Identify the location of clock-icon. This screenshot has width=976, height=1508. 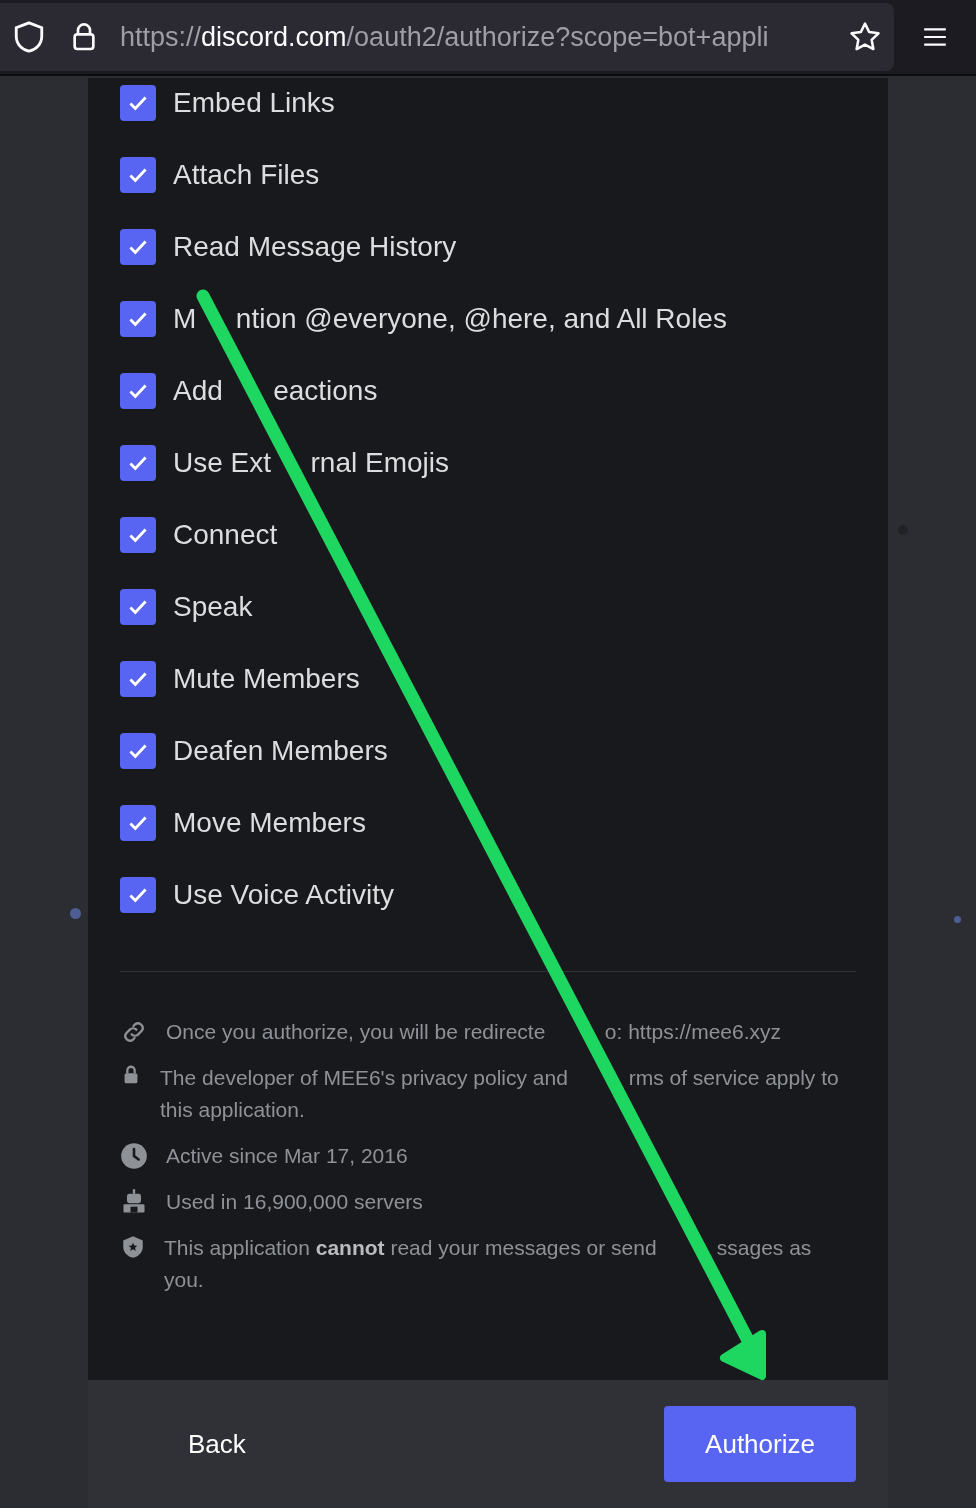
(134, 1156).